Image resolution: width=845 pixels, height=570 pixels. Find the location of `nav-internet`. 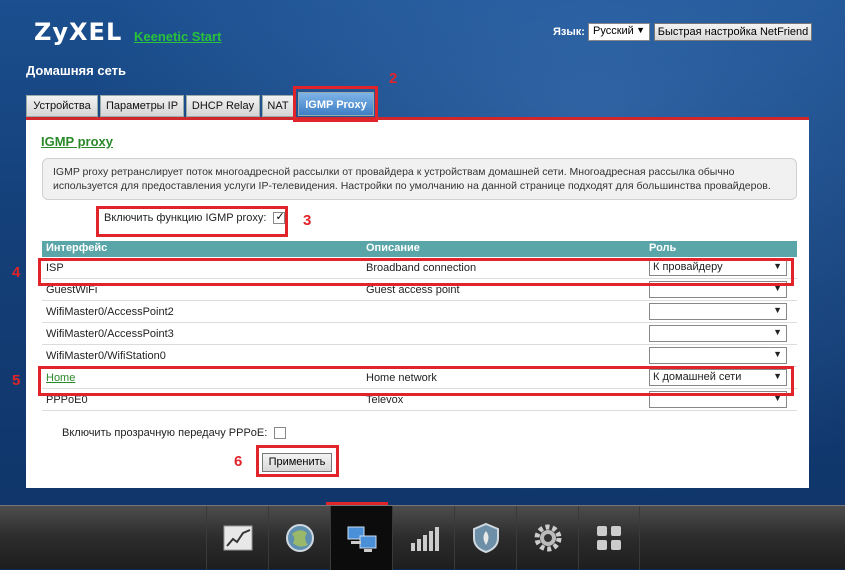

nav-internet is located at coordinates (299, 538).